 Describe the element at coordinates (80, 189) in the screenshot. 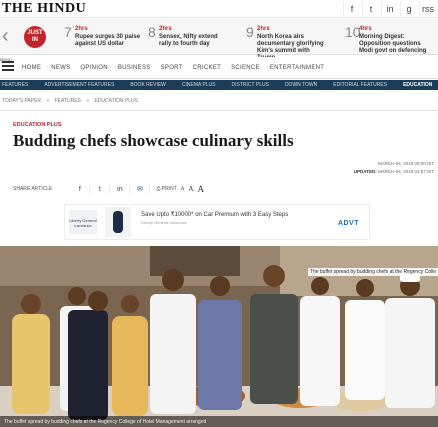

I see `facebook-share-icon: f` at that location.